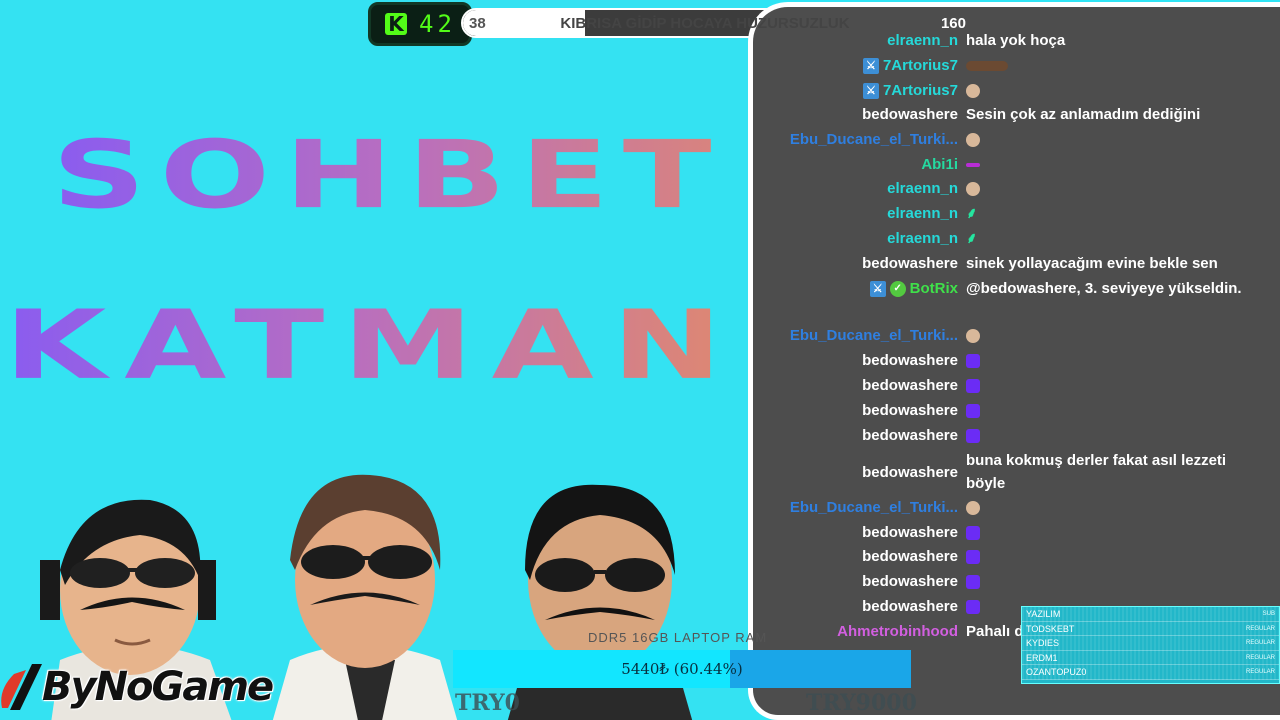 The width and height of the screenshot is (1280, 720). Describe the element at coordinates (855, 164) in the screenshot. I see `chat-username: Abi1i` at that location.